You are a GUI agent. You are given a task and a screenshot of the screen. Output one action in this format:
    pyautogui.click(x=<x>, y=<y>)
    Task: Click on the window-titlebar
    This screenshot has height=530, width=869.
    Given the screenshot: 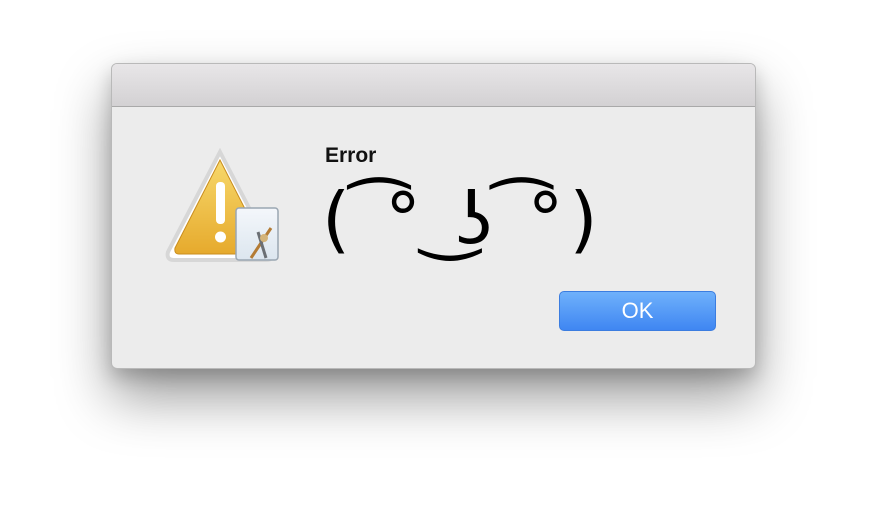 What is the action you would take?
    pyautogui.click(x=433, y=85)
    